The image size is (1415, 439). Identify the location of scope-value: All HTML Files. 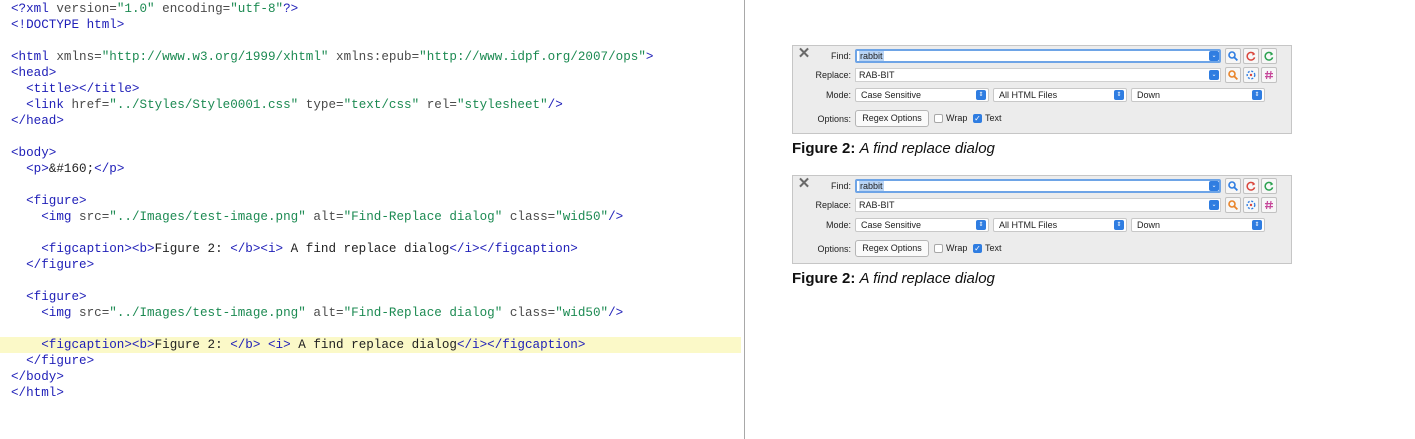
(1028, 95).